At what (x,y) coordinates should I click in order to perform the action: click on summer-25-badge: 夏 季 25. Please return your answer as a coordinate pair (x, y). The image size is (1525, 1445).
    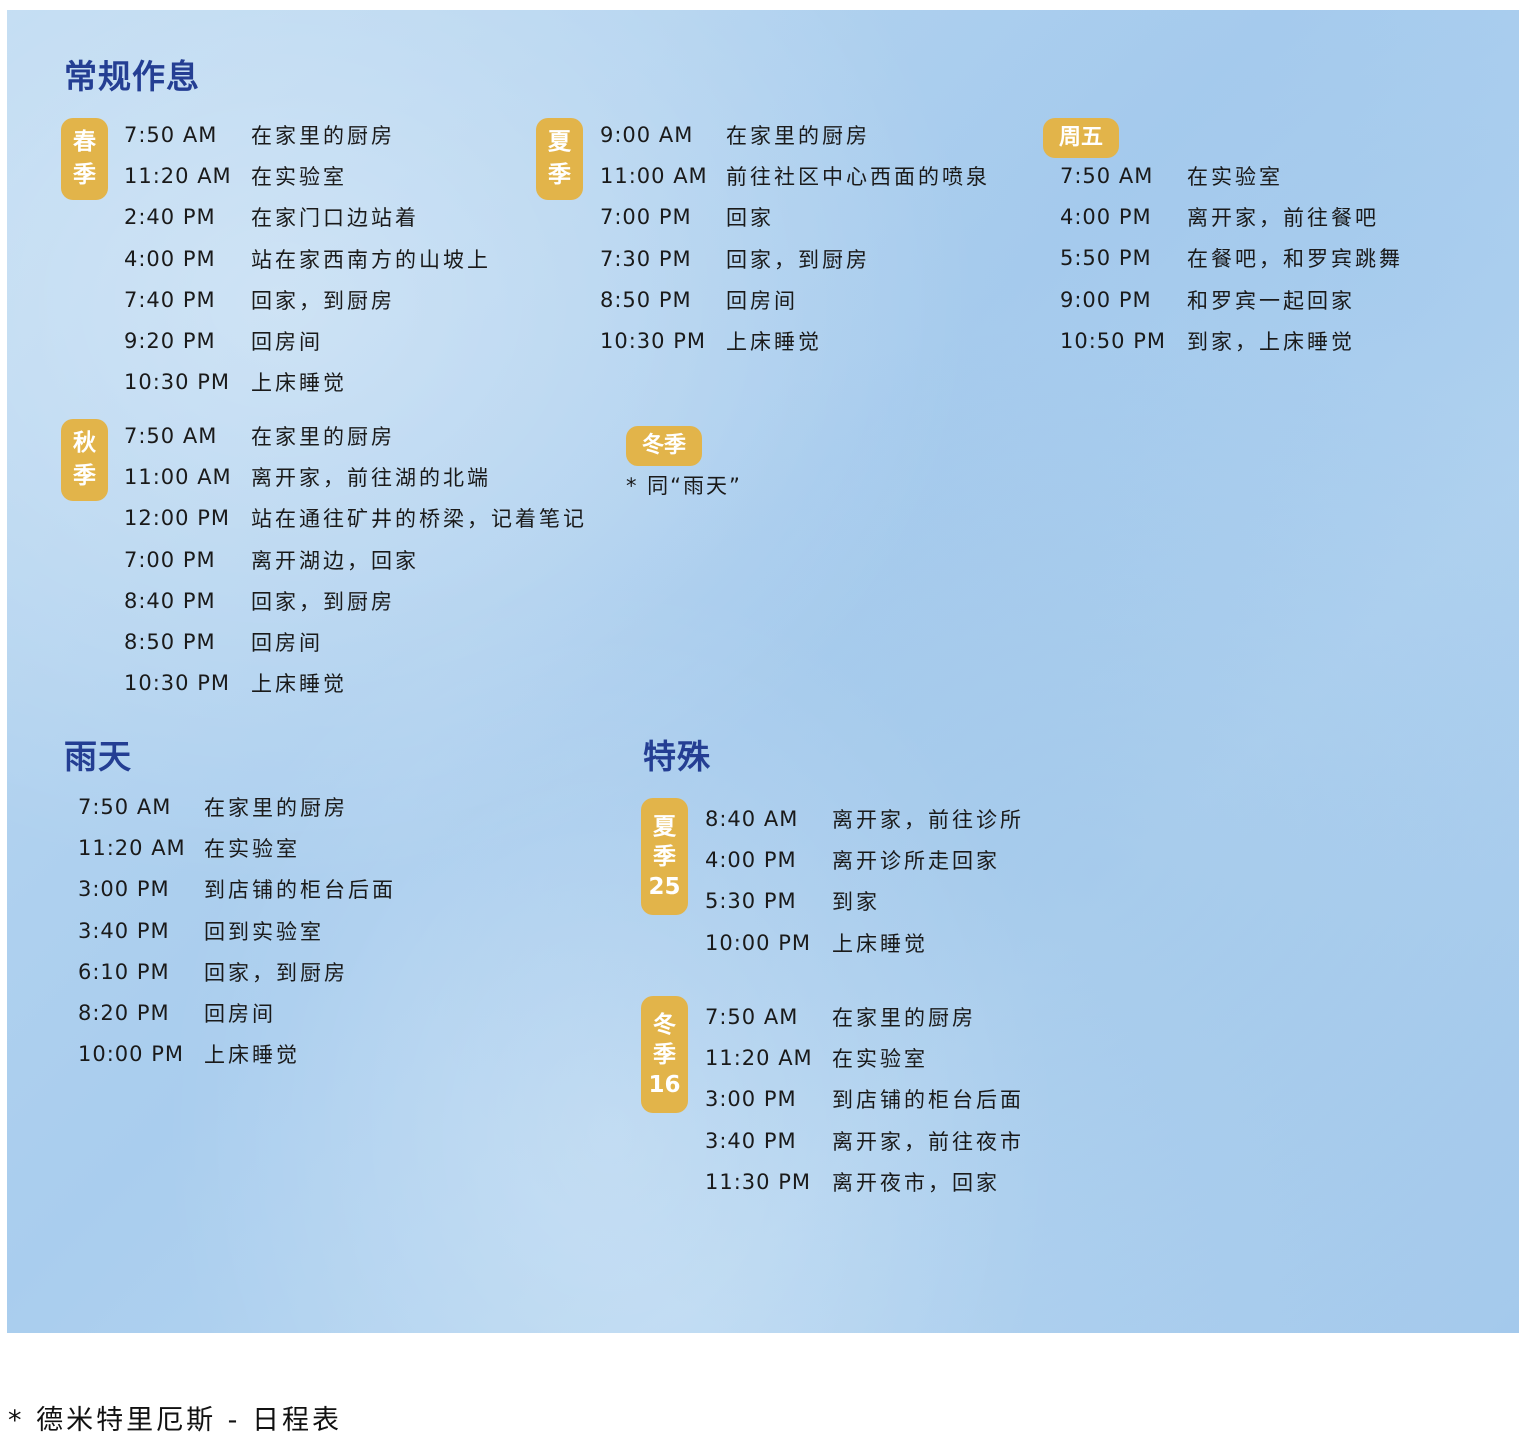
    Looking at the image, I should click on (664, 856).